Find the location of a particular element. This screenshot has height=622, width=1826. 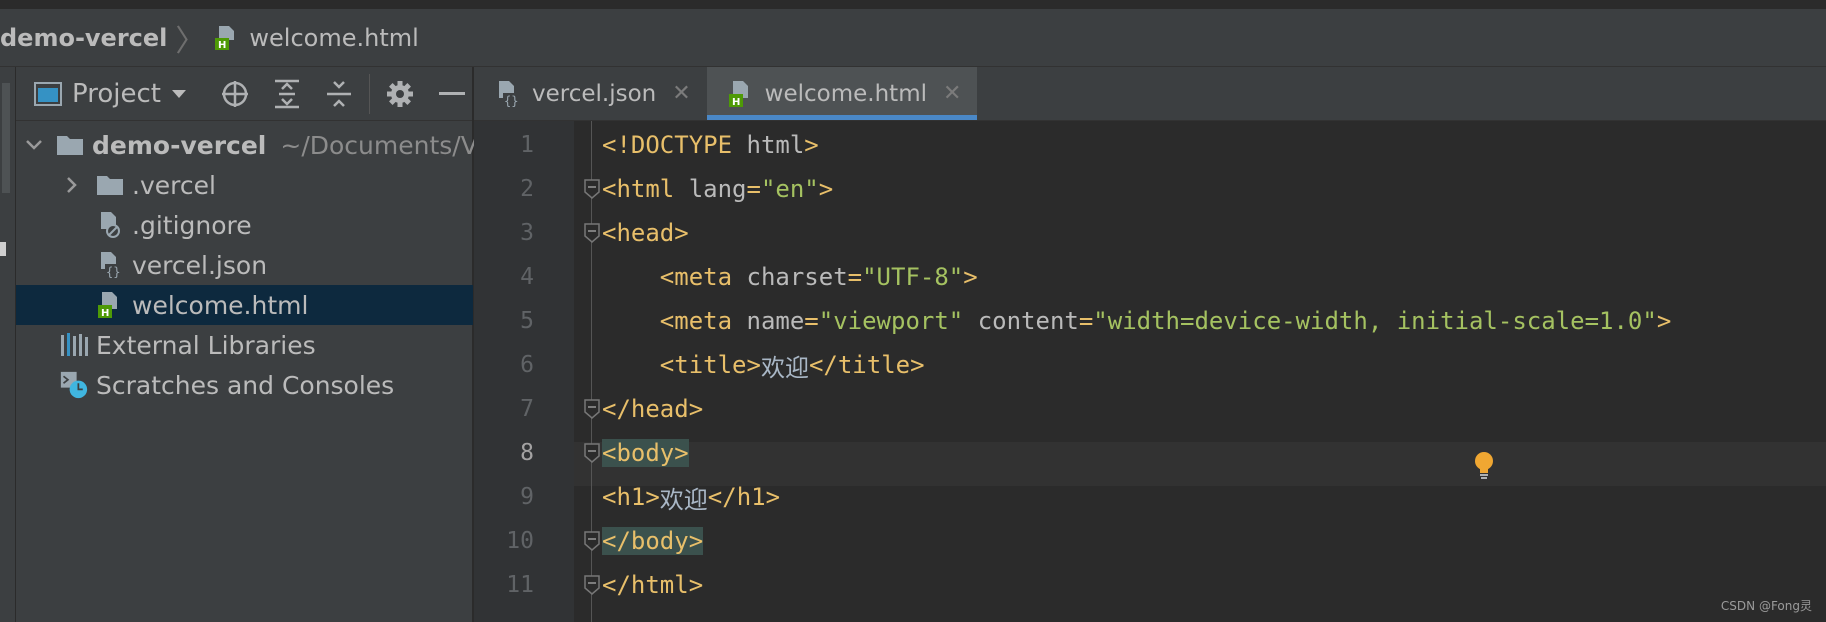

collapse-all-icon is located at coordinates (338, 93).